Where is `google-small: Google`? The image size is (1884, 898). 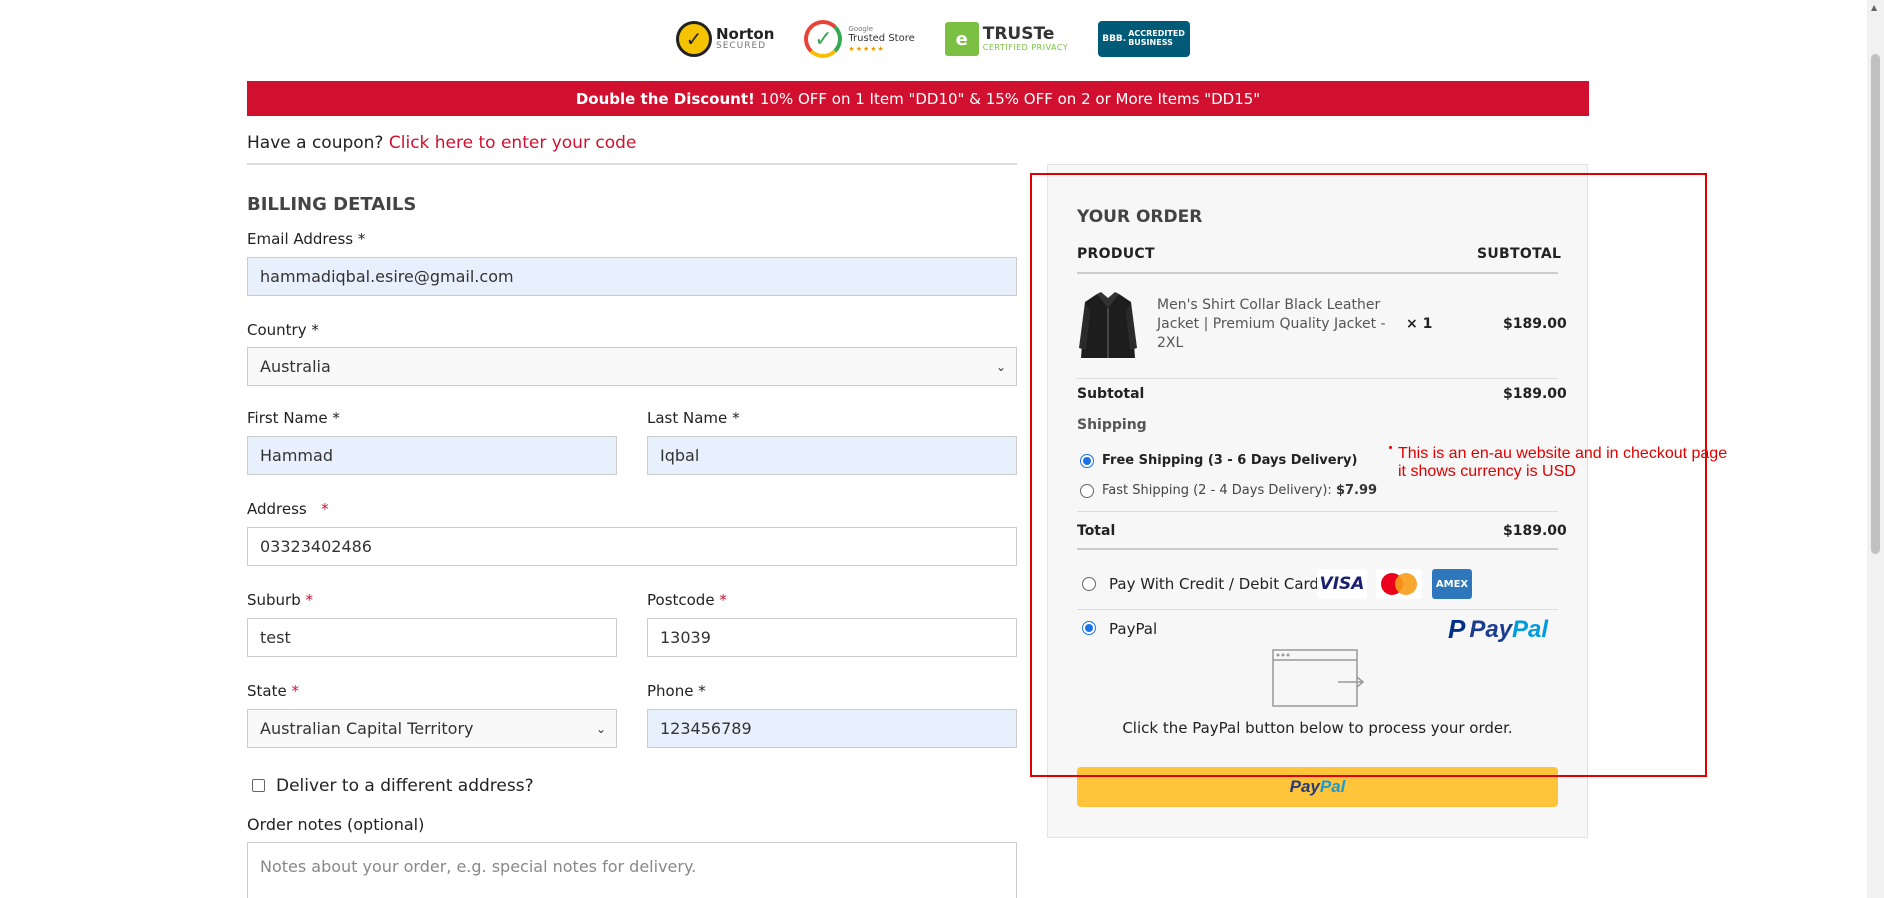 google-small: Google is located at coordinates (861, 28).